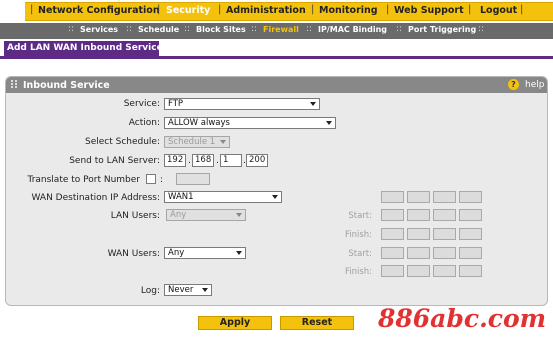  Describe the element at coordinates (360, 254) in the screenshot. I see `wan-start-label: Start:` at that location.